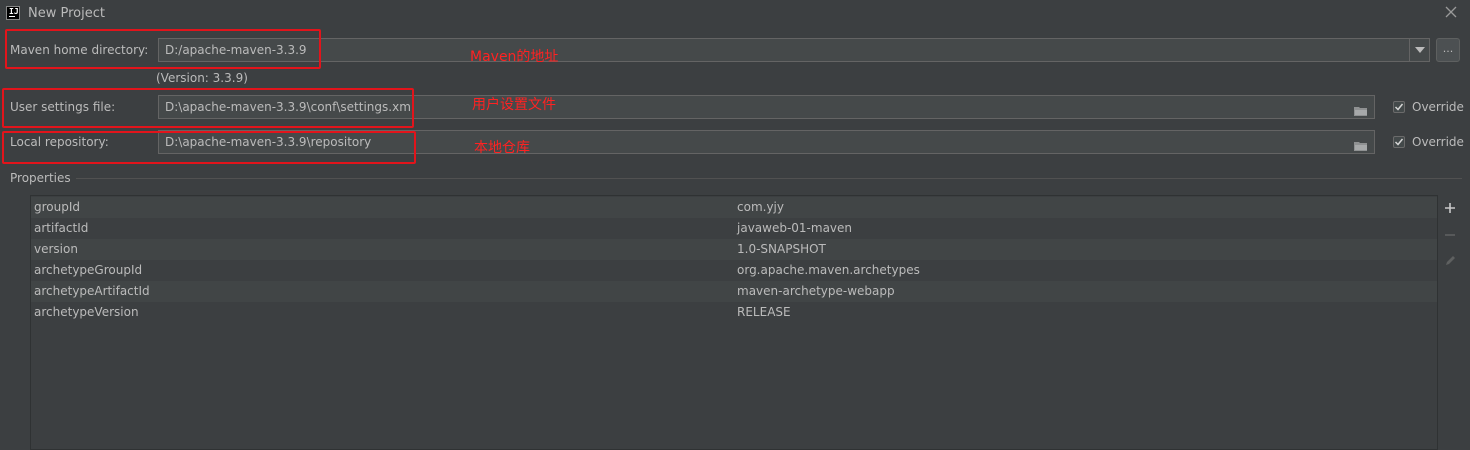 This screenshot has height=450, width=1470. I want to click on annotation-local-repo: 本地仓库, so click(502, 148).